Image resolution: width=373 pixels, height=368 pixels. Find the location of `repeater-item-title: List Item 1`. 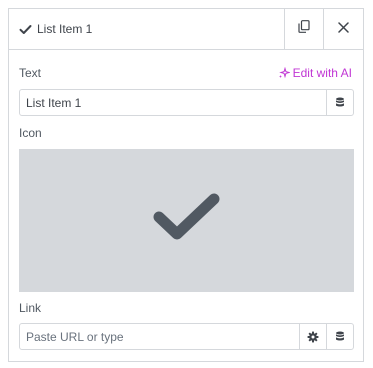

repeater-item-title: List Item 1 is located at coordinates (55, 29).